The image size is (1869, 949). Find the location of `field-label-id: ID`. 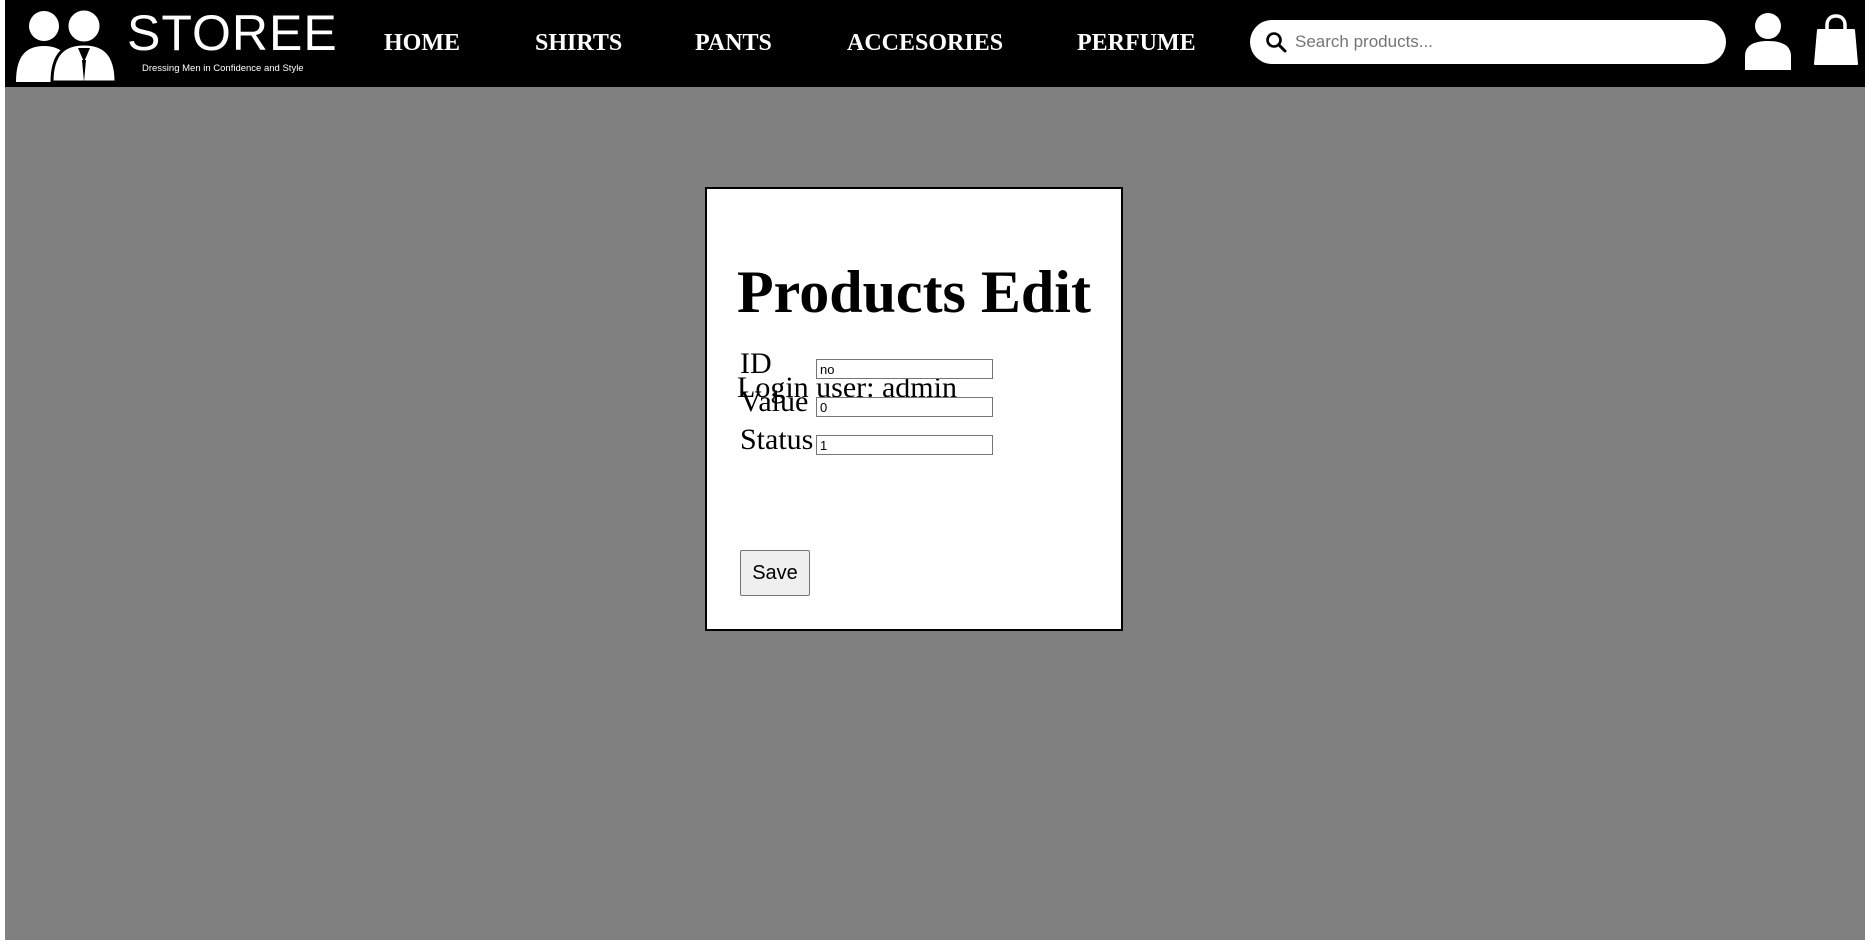

field-label-id: ID is located at coordinates (756, 363).